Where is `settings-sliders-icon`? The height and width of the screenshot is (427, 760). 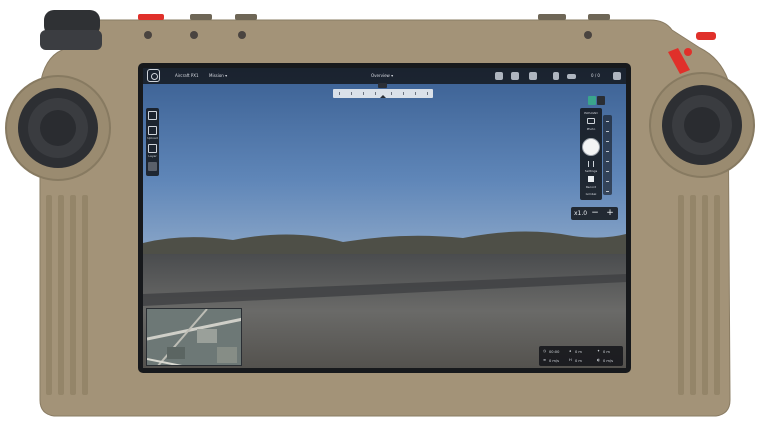 settings-sliders-icon is located at coordinates (591, 164).